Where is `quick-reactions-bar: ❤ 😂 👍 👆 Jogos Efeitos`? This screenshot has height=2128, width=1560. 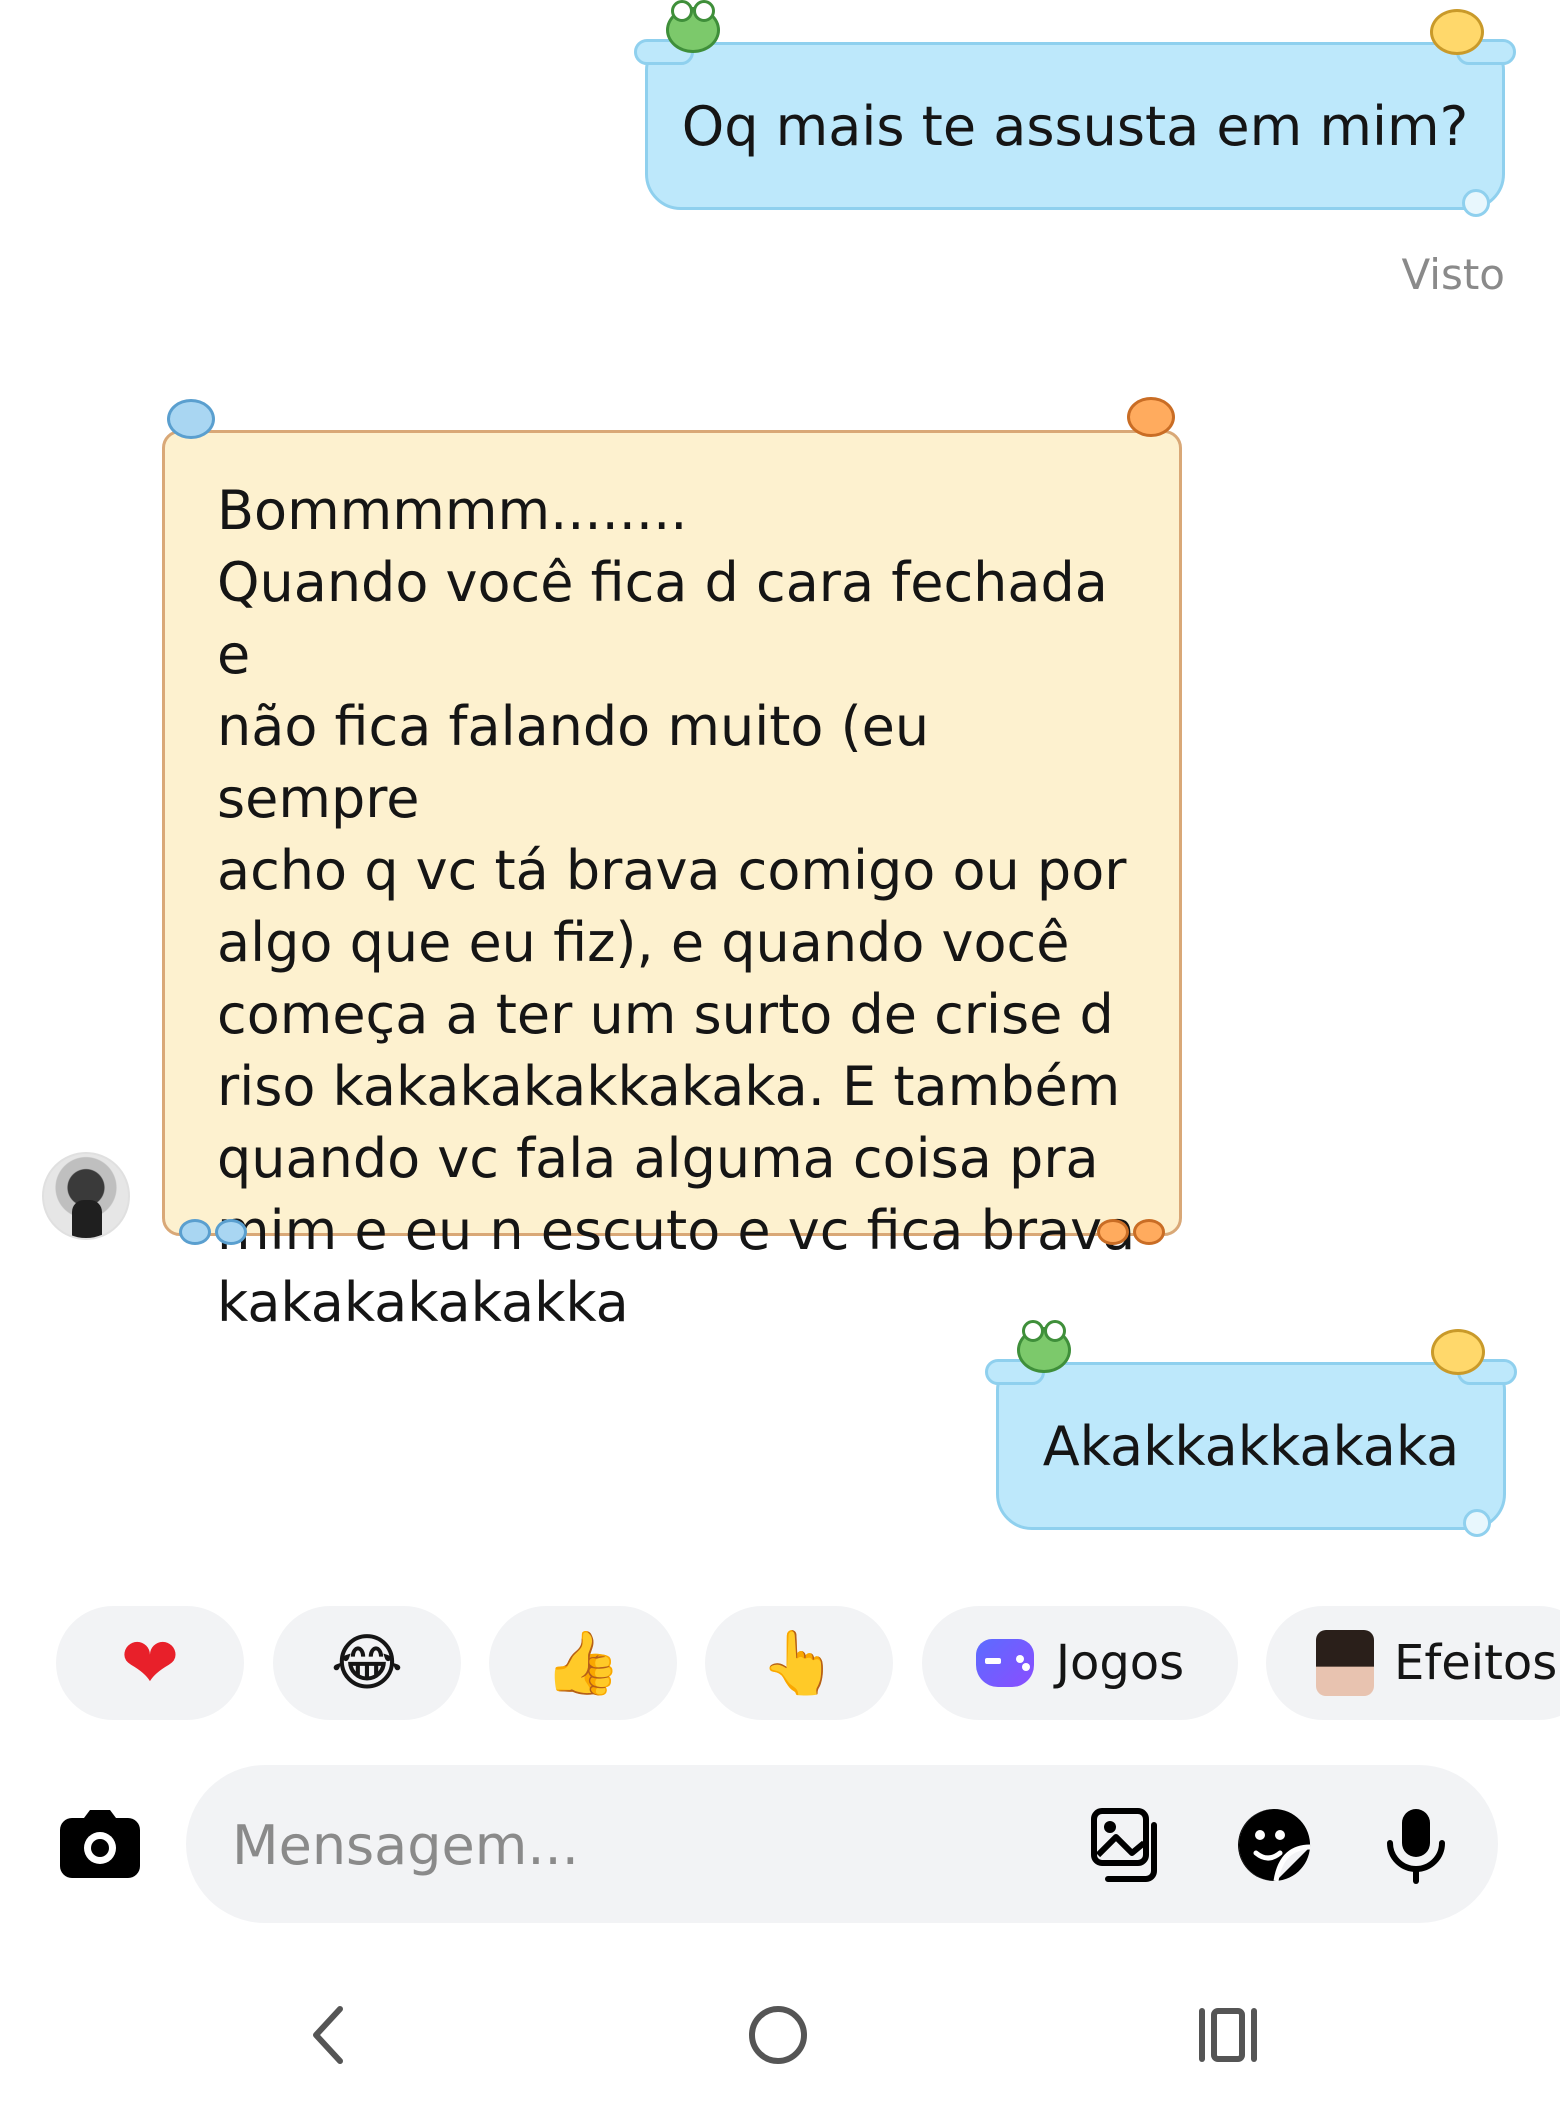
quick-reactions-bar: ❤ 😂 👍 👆 Jogos Efeitos is located at coordinates (808, 1663).